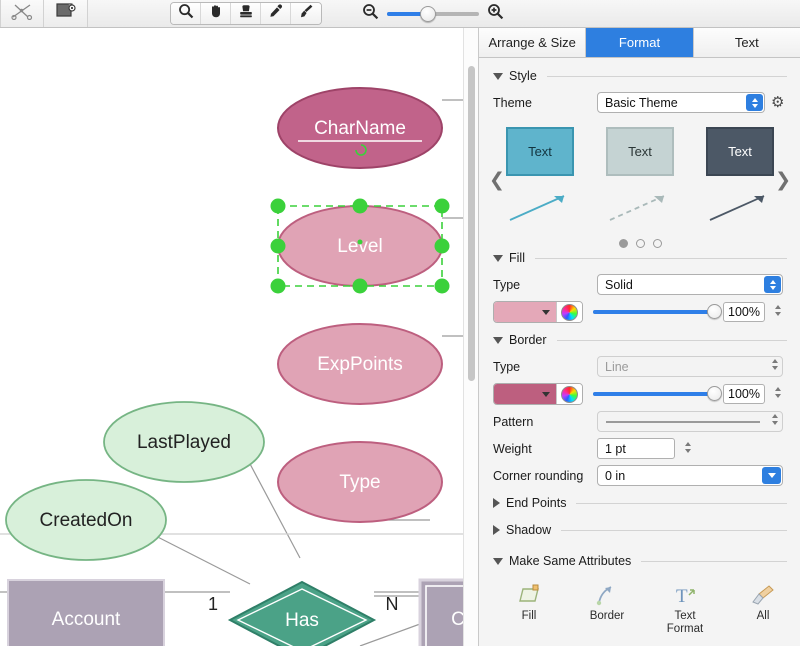 The width and height of the screenshot is (800, 646). I want to click on corner-rounding-select: 0 in, so click(690, 475).